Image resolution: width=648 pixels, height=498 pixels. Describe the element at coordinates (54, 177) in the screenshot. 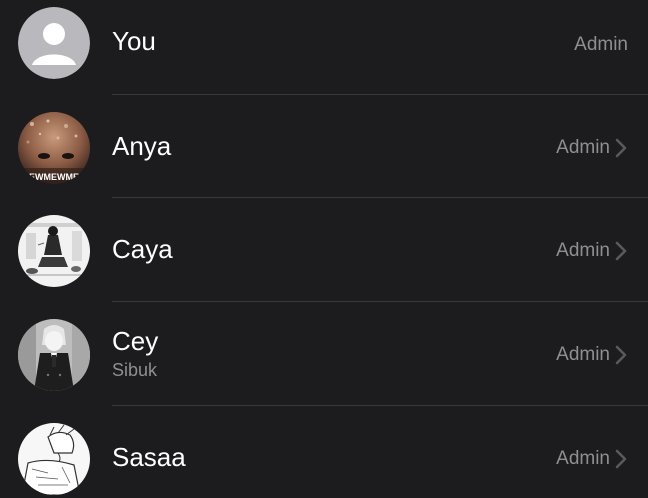

I see `avatar-caption: EWMEWME` at that location.